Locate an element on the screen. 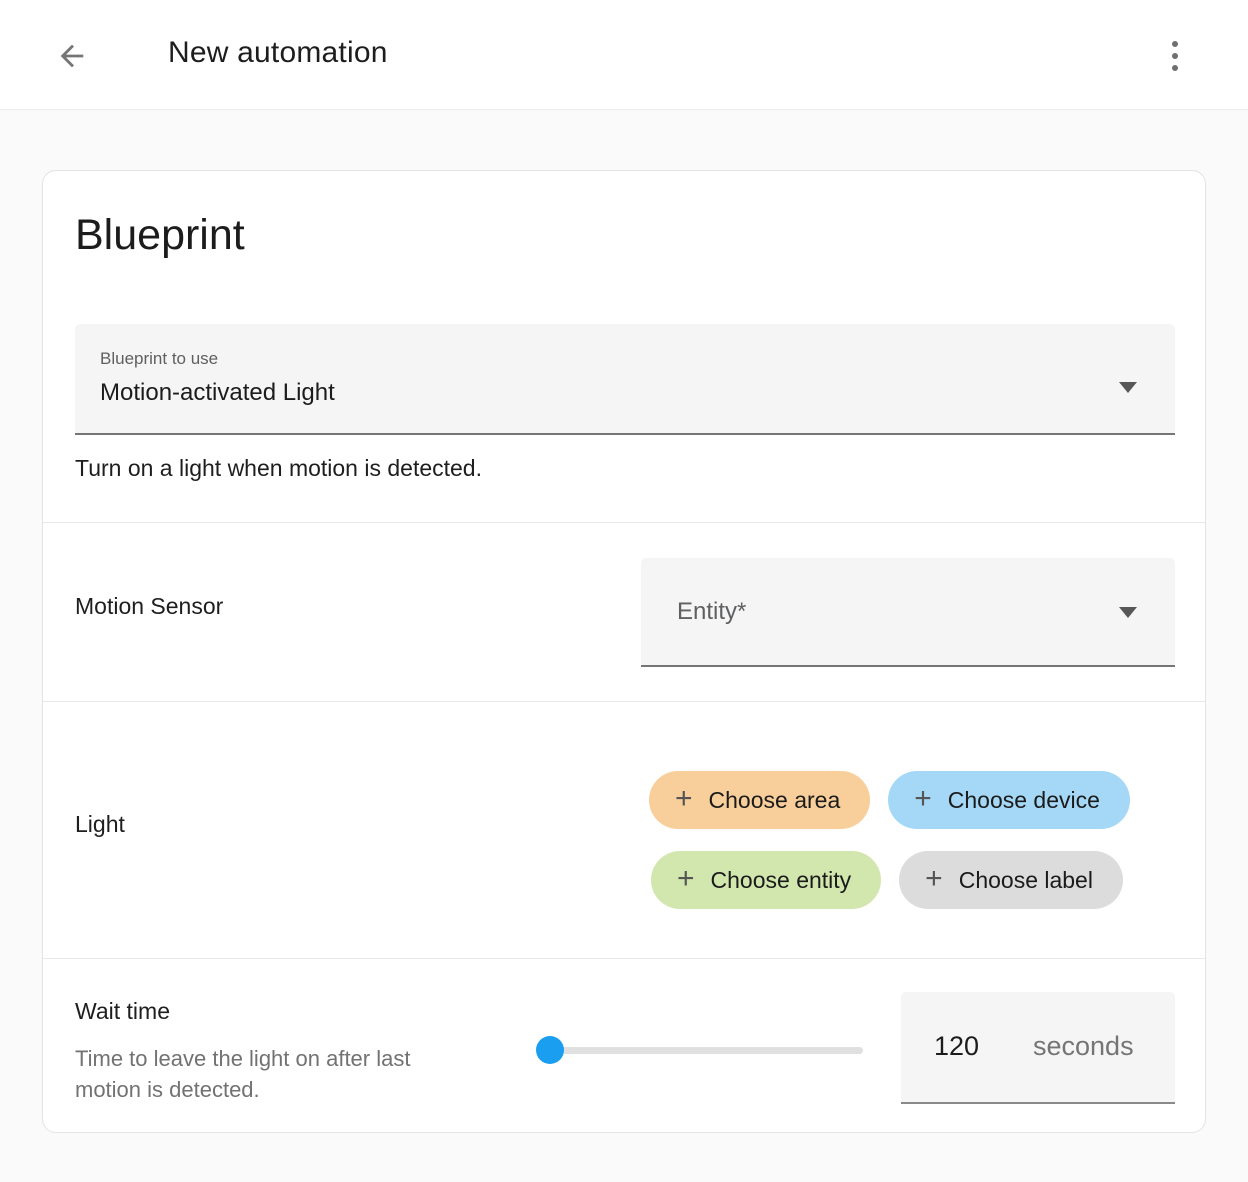 The image size is (1248, 1182). chip-label: Choose entity is located at coordinates (781, 879).